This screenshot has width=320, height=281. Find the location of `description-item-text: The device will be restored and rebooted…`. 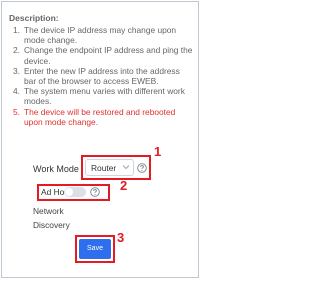

description-item-text: The device will be restored and rebooted… is located at coordinates (100, 116).